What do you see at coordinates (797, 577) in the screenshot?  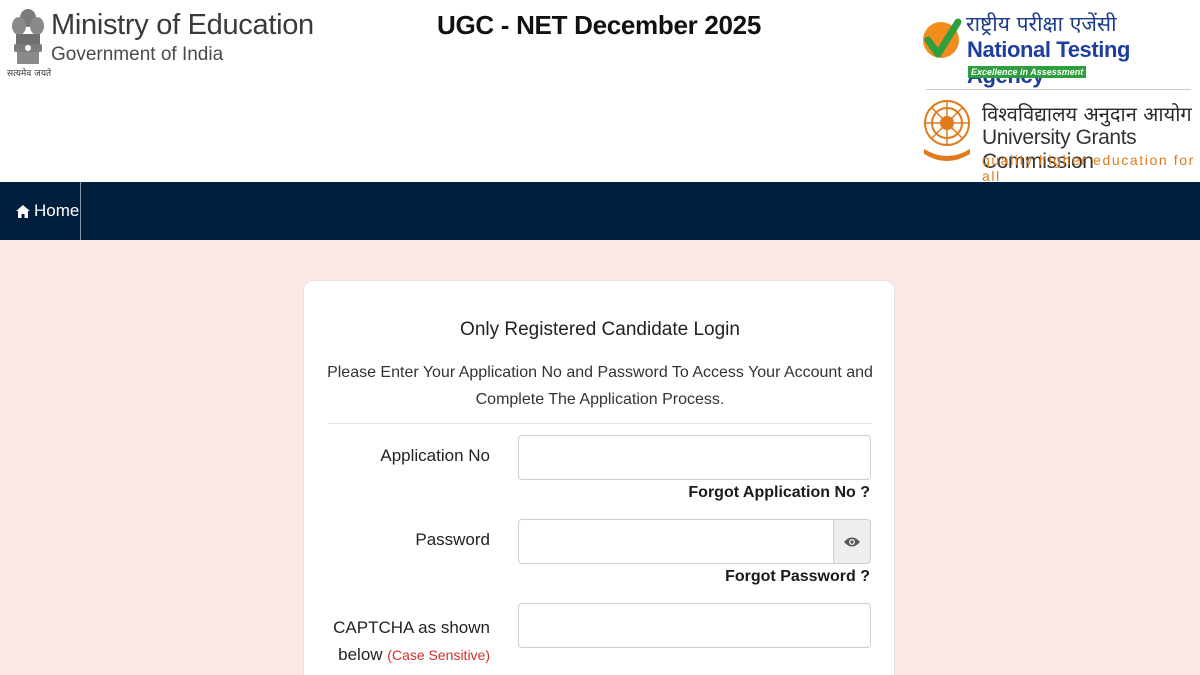 I see `forgot-password-link: Forgot Password ?` at bounding box center [797, 577].